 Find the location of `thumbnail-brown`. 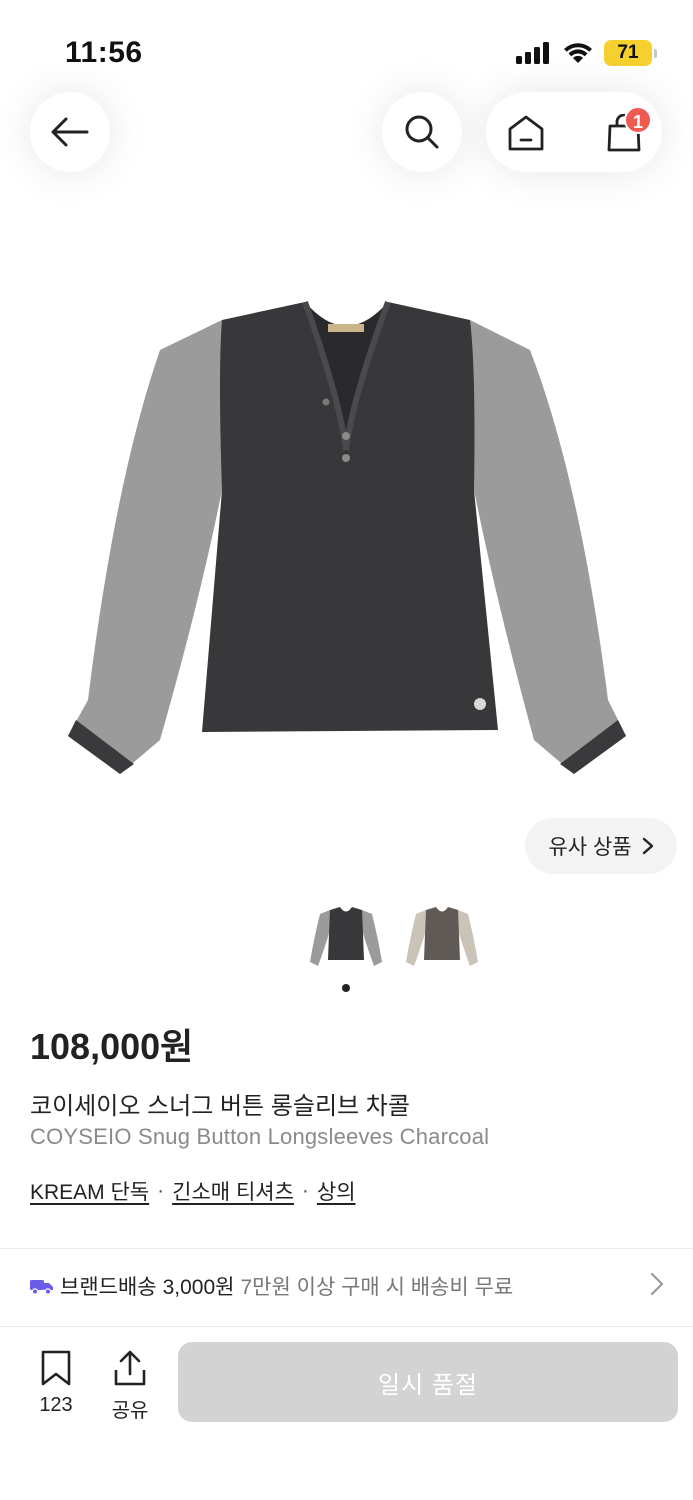

thumbnail-brown is located at coordinates (442, 937).